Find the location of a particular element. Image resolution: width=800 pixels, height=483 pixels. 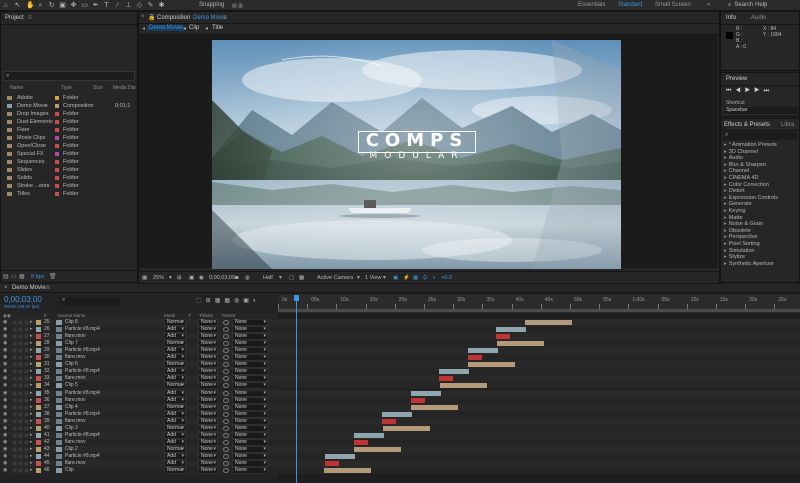

project-item: Drop Images Folder is located at coordinates (69, 114).